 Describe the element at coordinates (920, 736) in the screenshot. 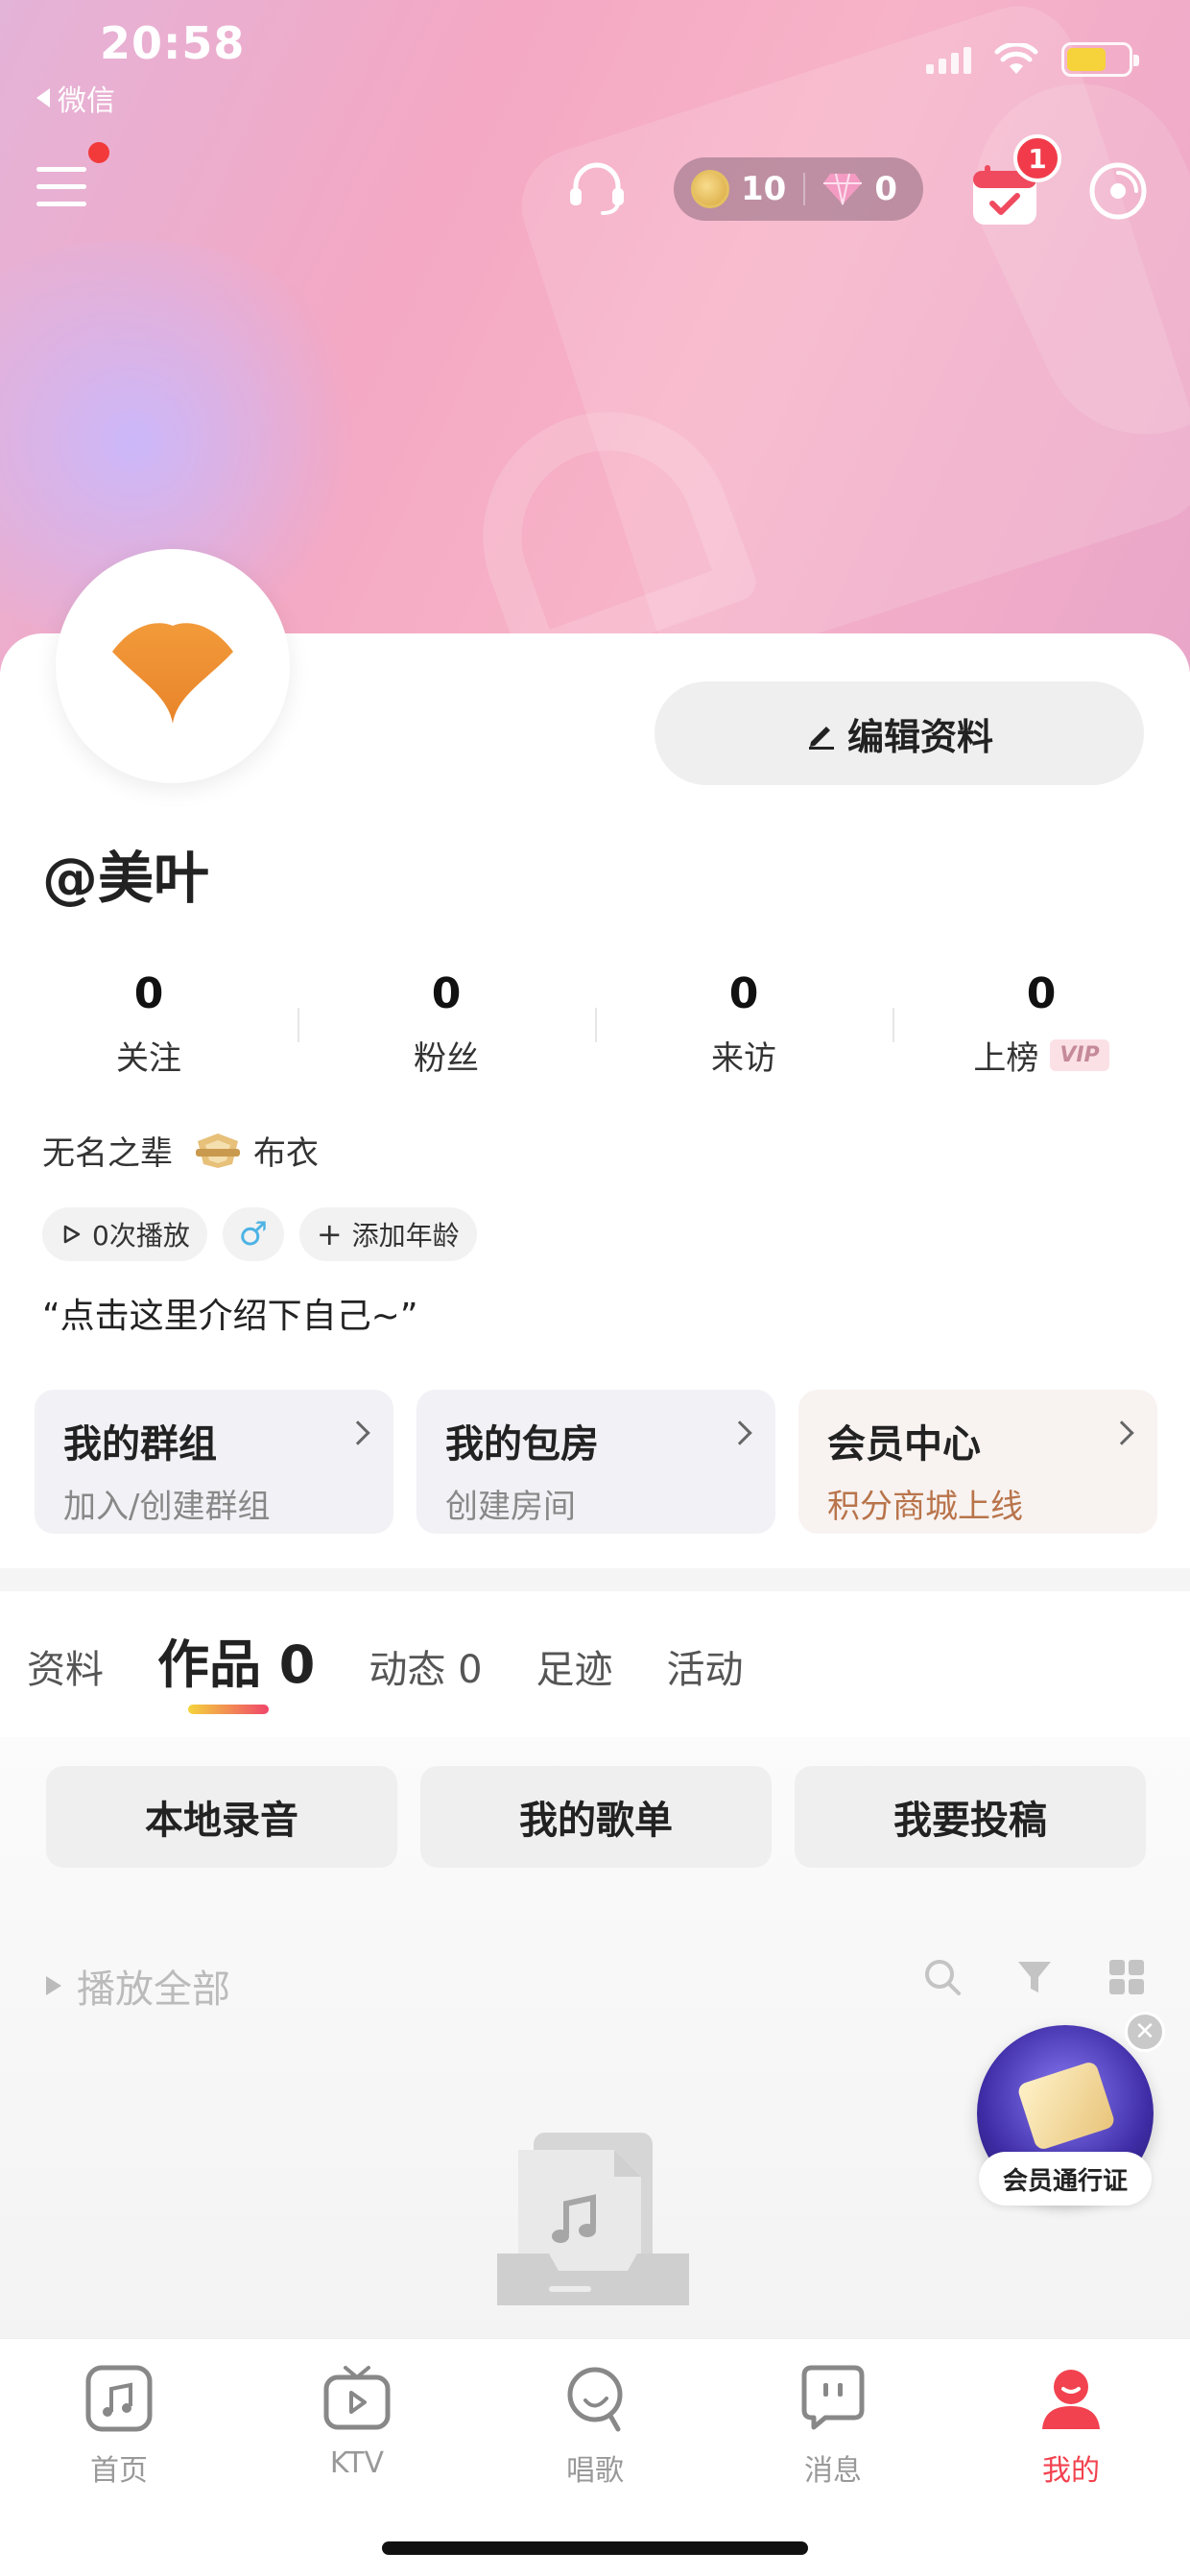

I see `edit-profile-label: 编辑资料` at that location.